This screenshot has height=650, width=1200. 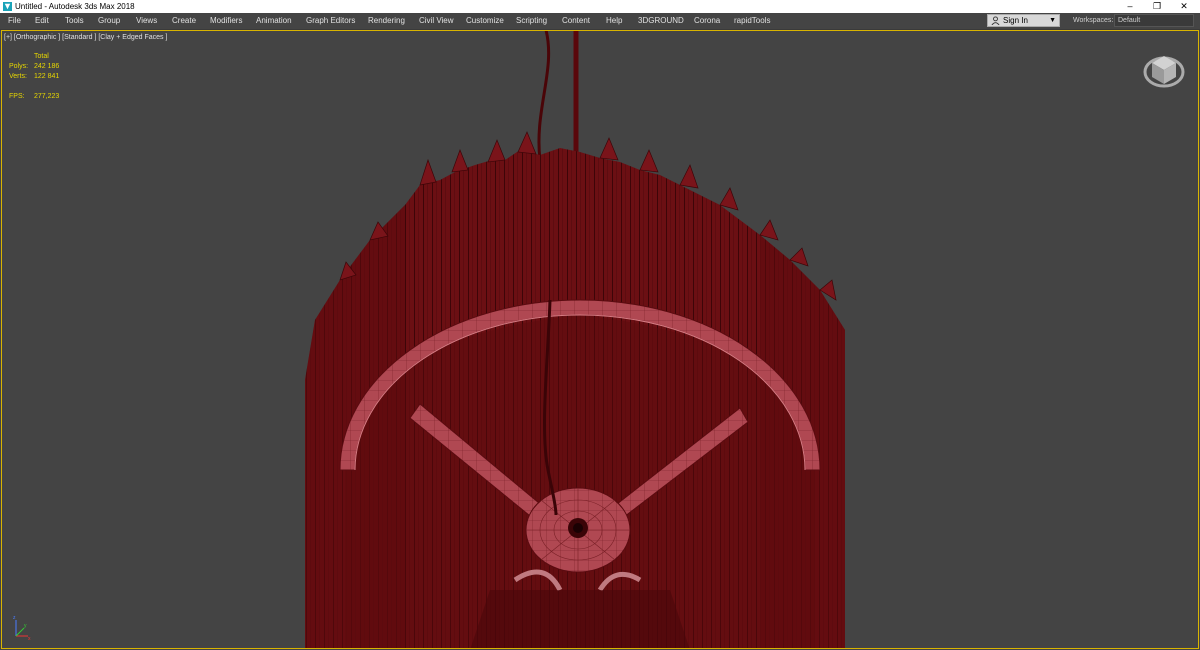 I want to click on polys-value: 242 186, so click(x=47, y=66).